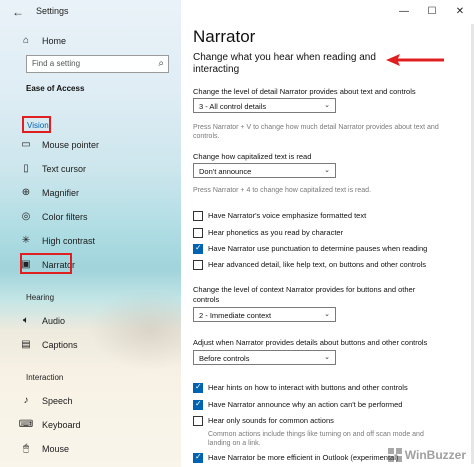 Image resolution: width=474 pixels, height=467 pixels. Describe the element at coordinates (264, 170) in the screenshot. I see `capitalized-dropdown: Don't announce ⌄` at that location.